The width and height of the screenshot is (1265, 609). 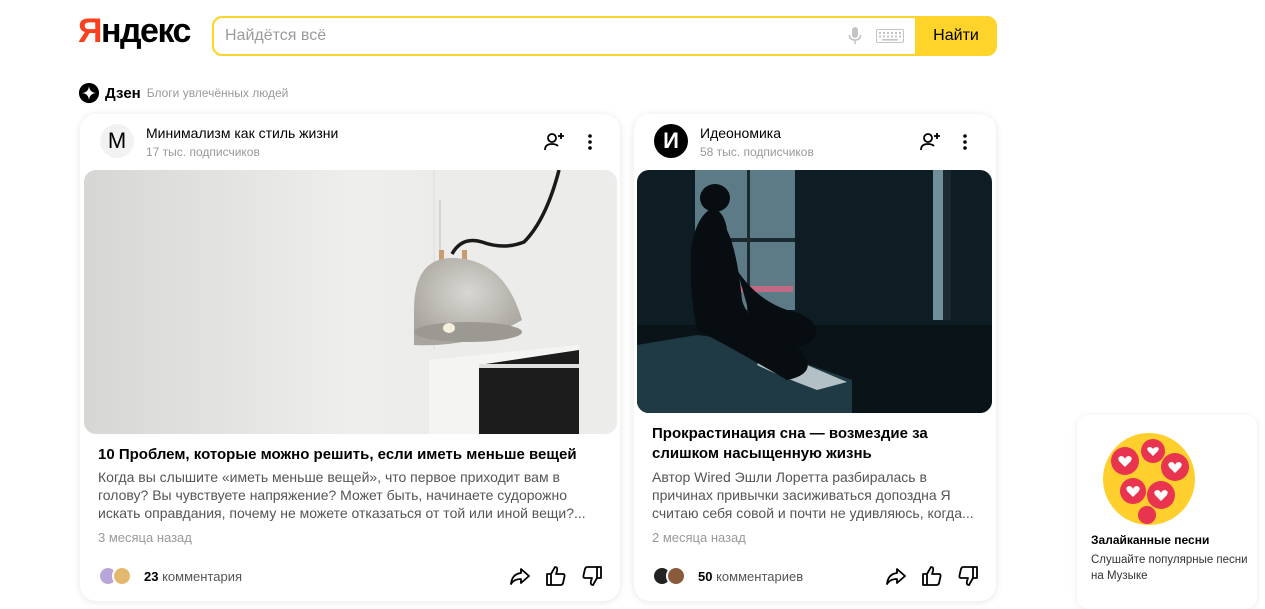 I want to click on dzen-subtitle: Блоги увлечённых людей, so click(x=217, y=93).